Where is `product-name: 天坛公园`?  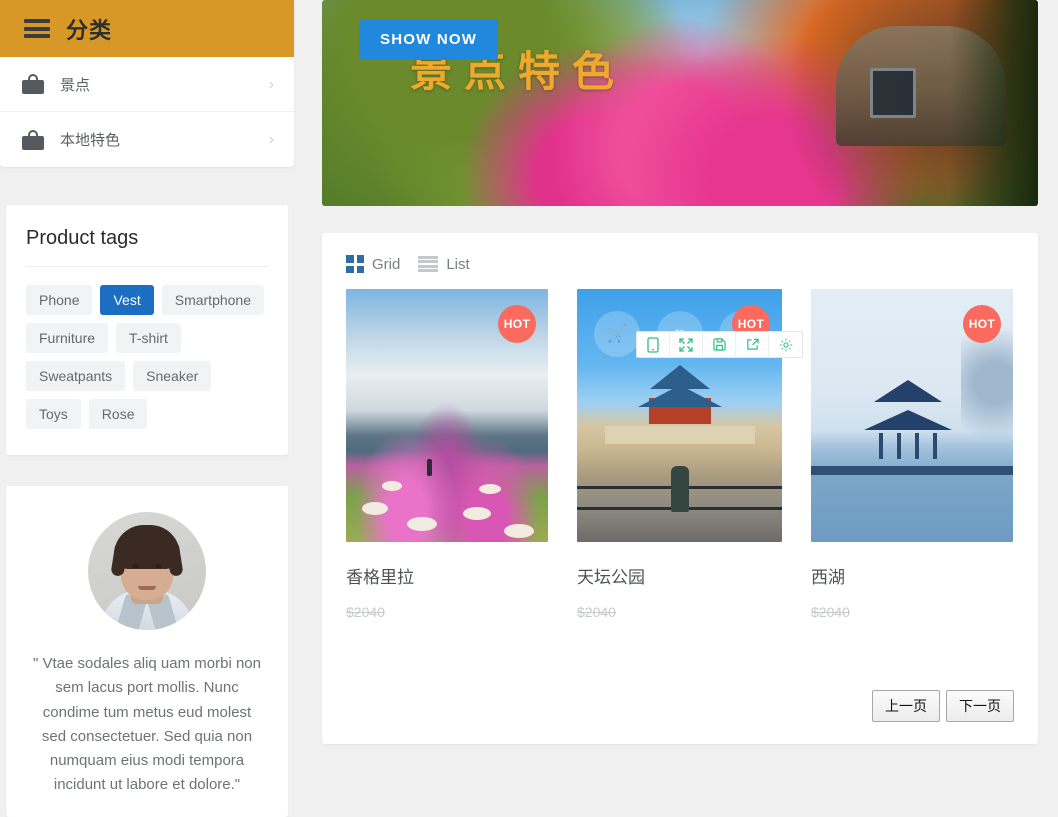 product-name: 天坛公园 is located at coordinates (611, 577).